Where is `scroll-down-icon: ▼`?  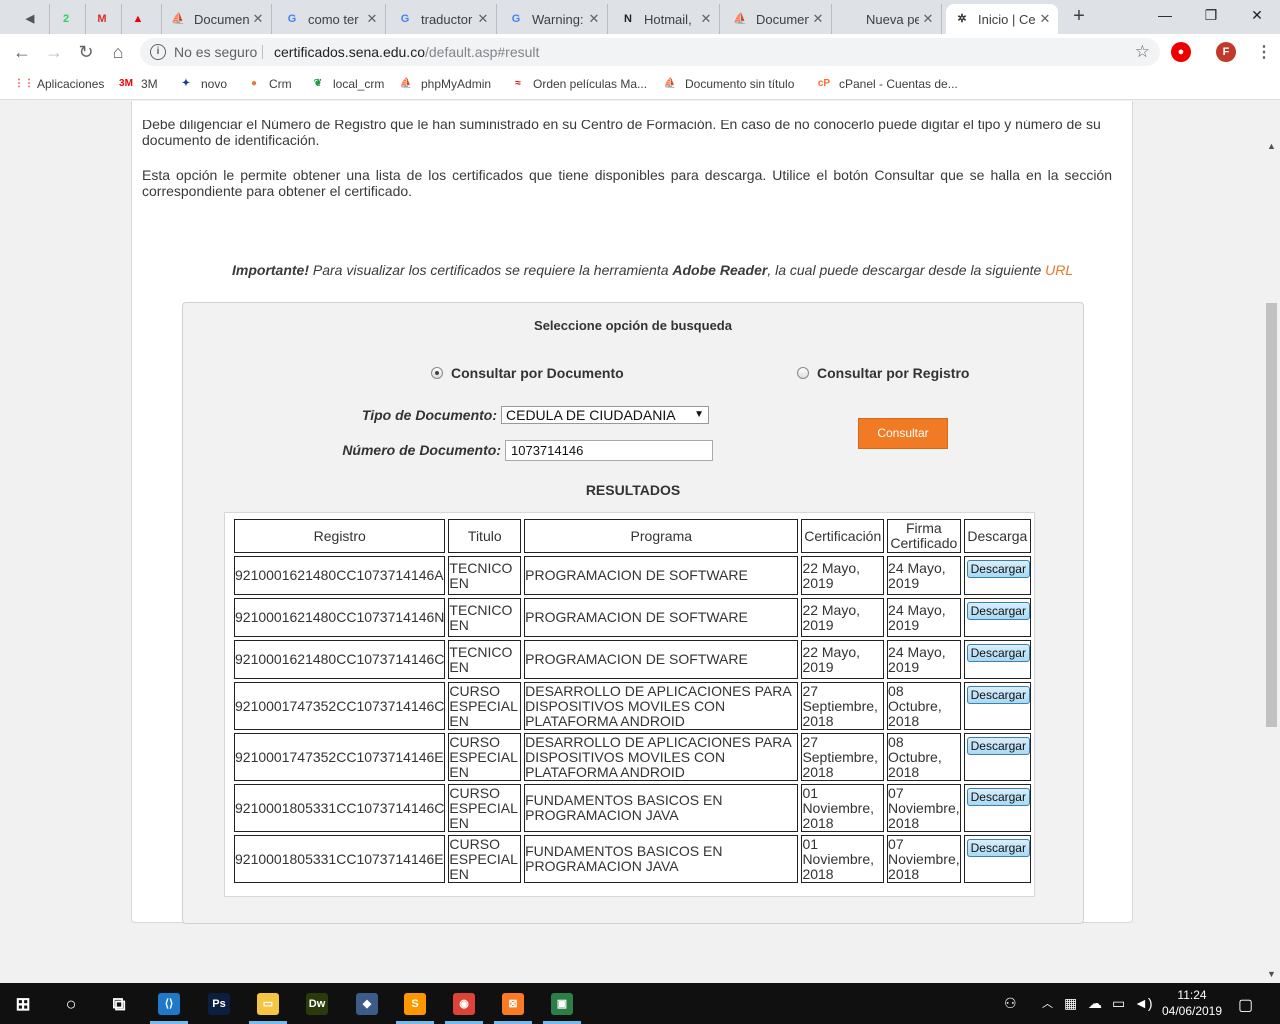 scroll-down-icon: ▼ is located at coordinates (1271, 974).